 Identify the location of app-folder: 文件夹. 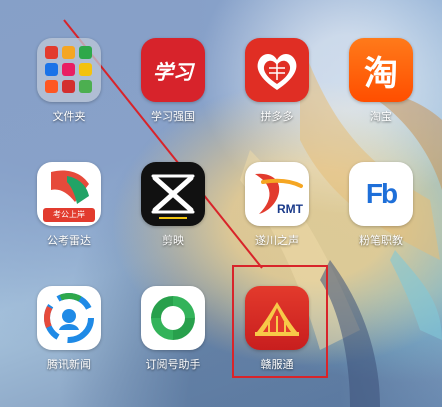
(69, 81).